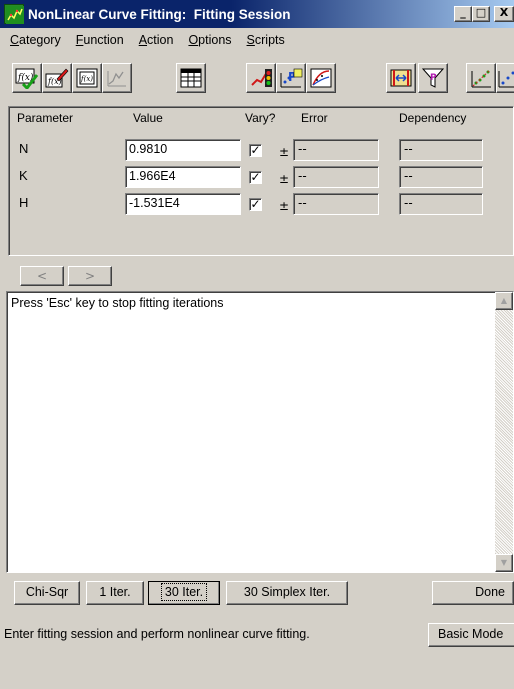  I want to click on previous-page-button: <, so click(42, 276).